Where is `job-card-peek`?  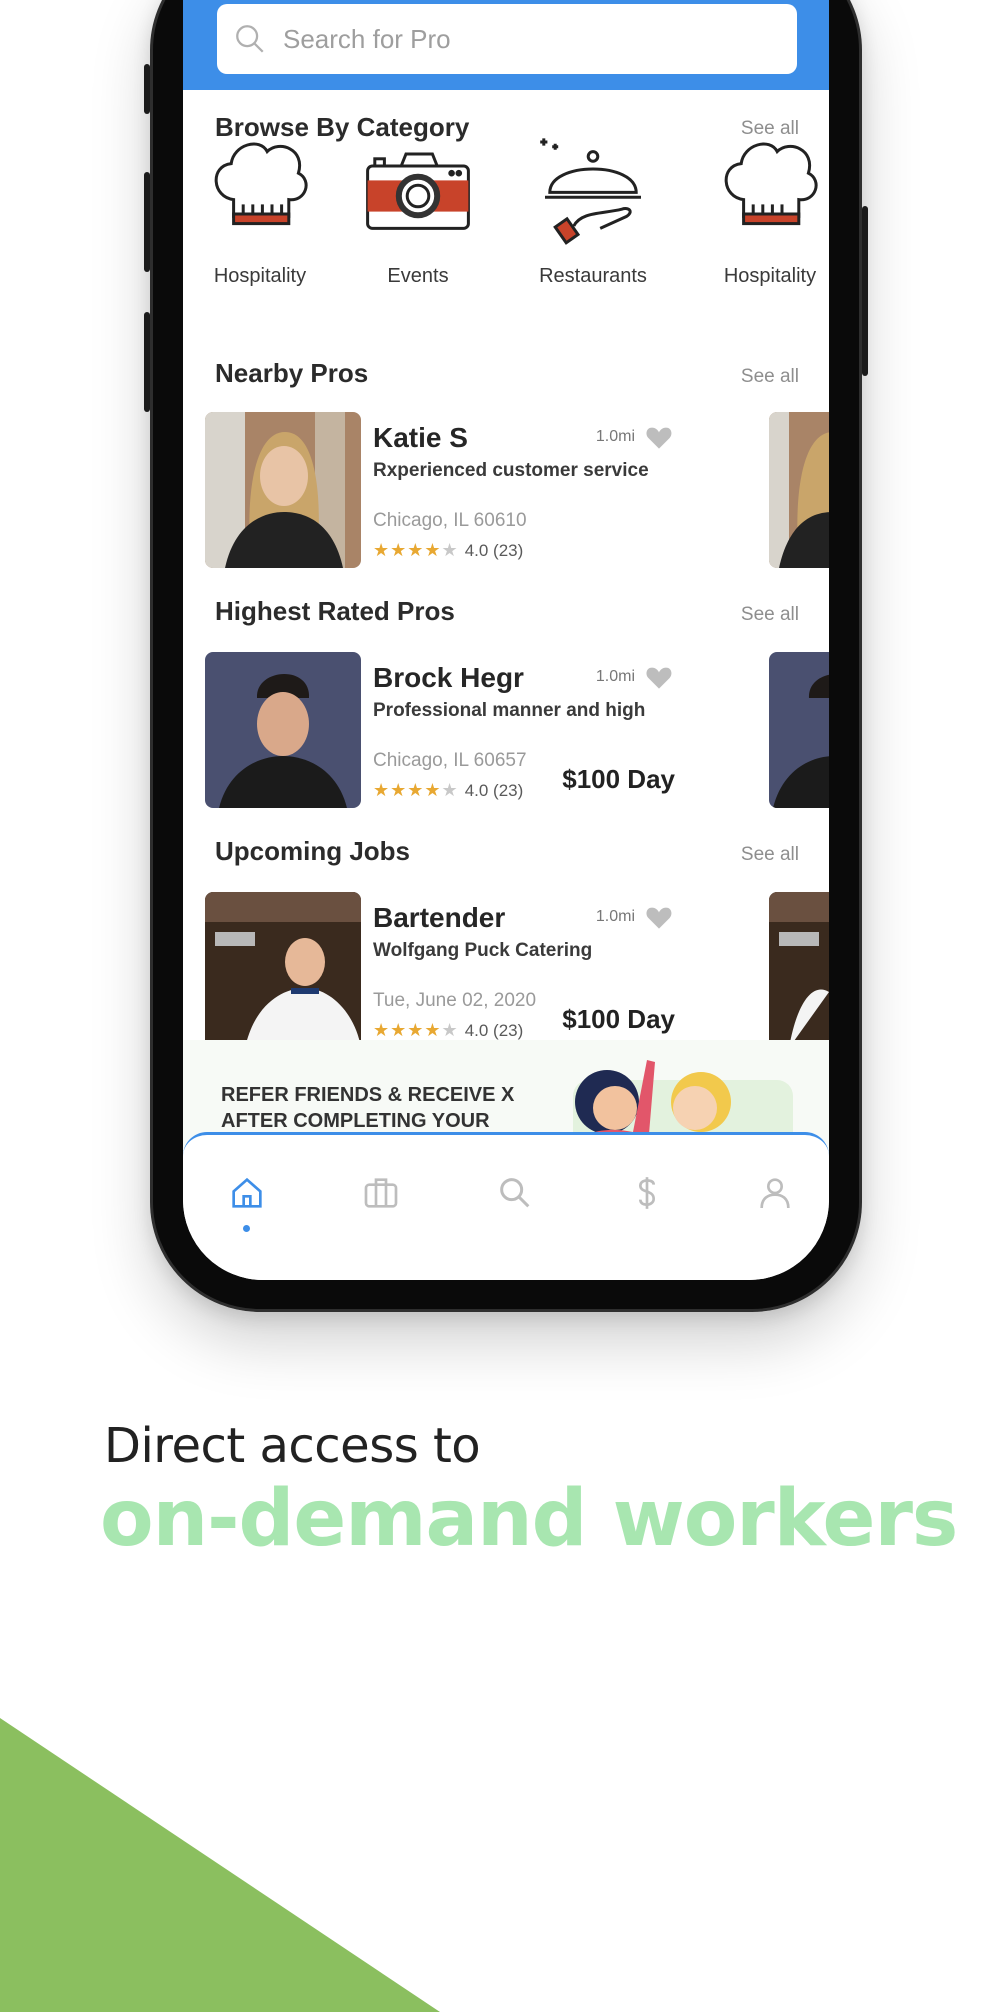 job-card-peek is located at coordinates (799, 970).